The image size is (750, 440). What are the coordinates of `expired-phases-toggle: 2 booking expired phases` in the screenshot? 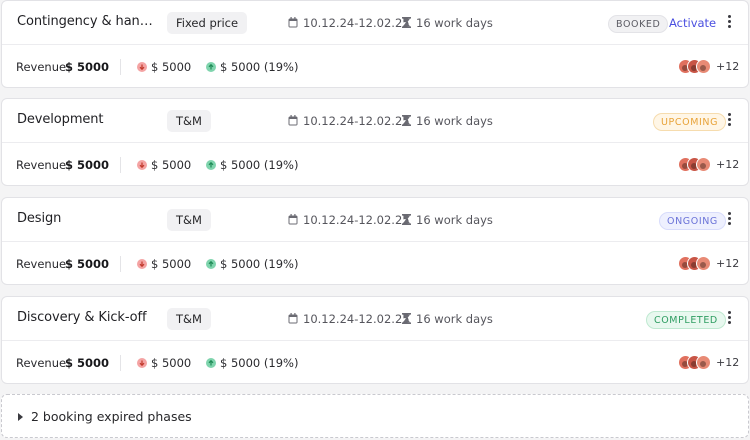 It's located at (375, 416).